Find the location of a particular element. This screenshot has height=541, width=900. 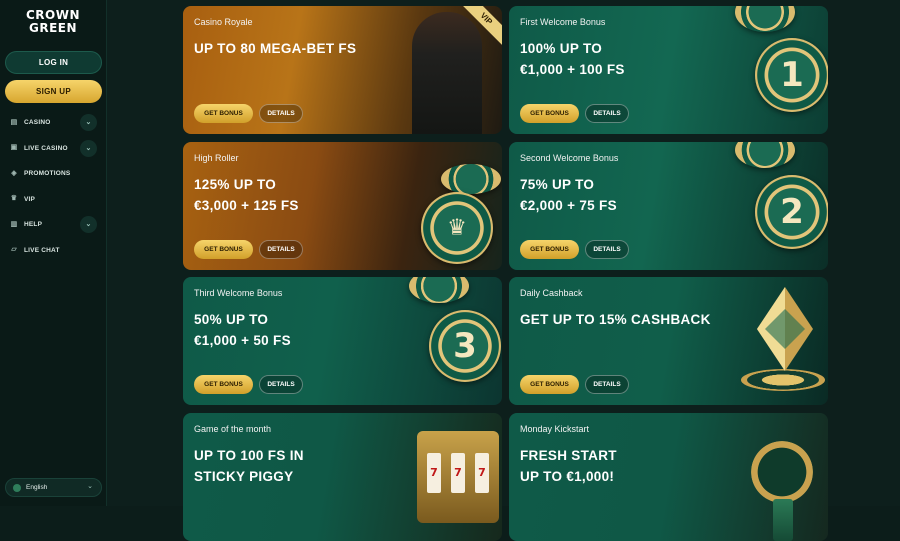

sidebar-item-help: ▥ HELP ⌄ is located at coordinates (53, 225).